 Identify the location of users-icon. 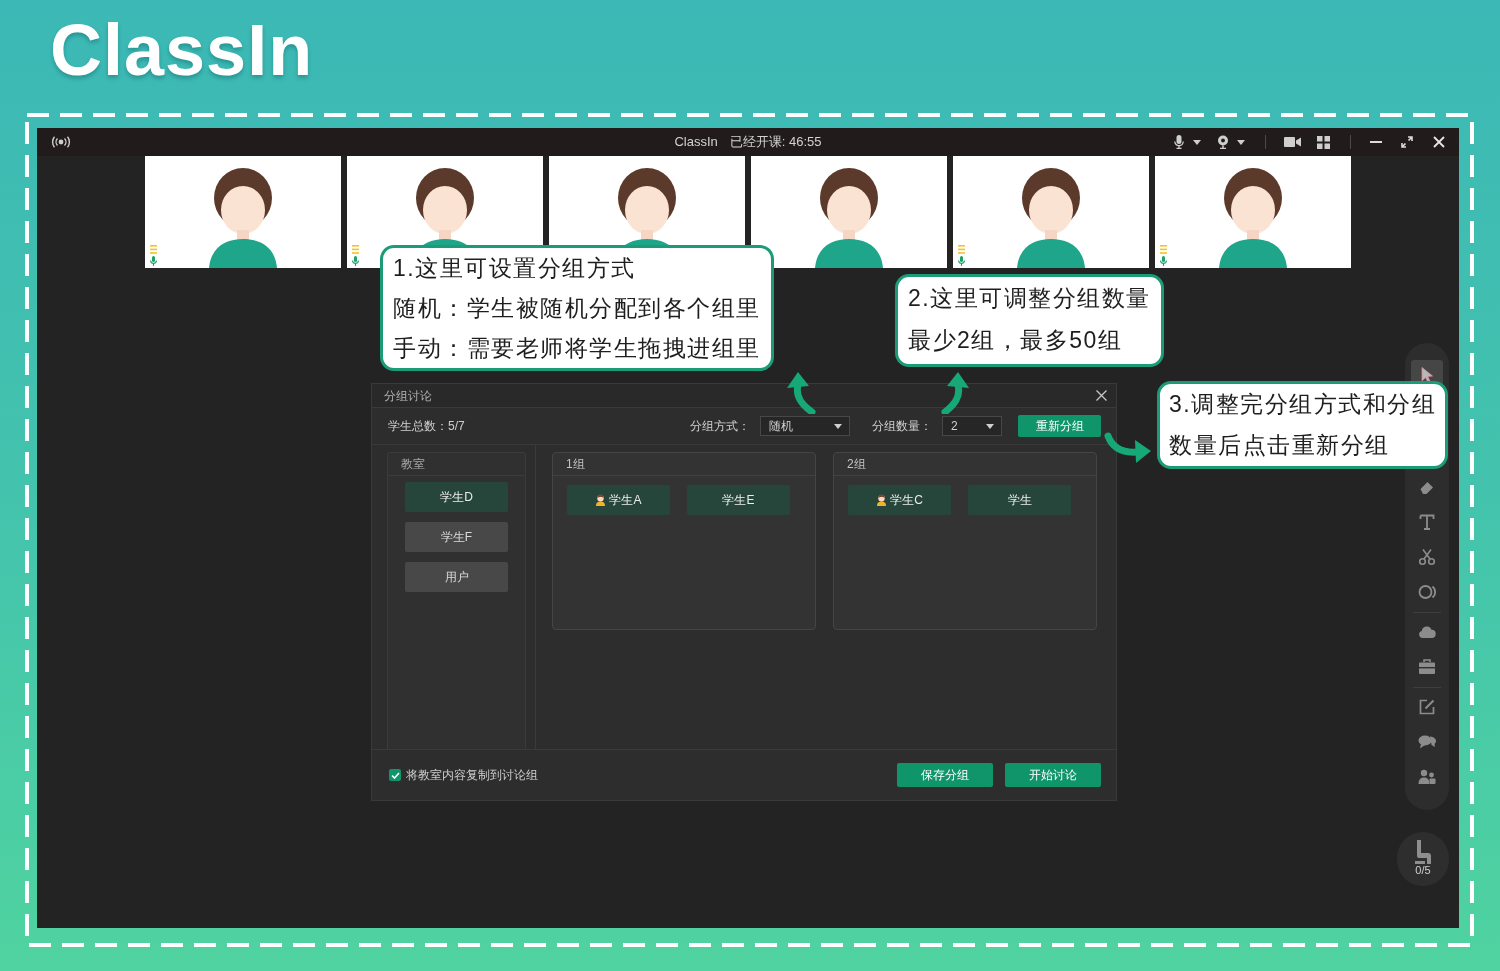
(1427, 777).